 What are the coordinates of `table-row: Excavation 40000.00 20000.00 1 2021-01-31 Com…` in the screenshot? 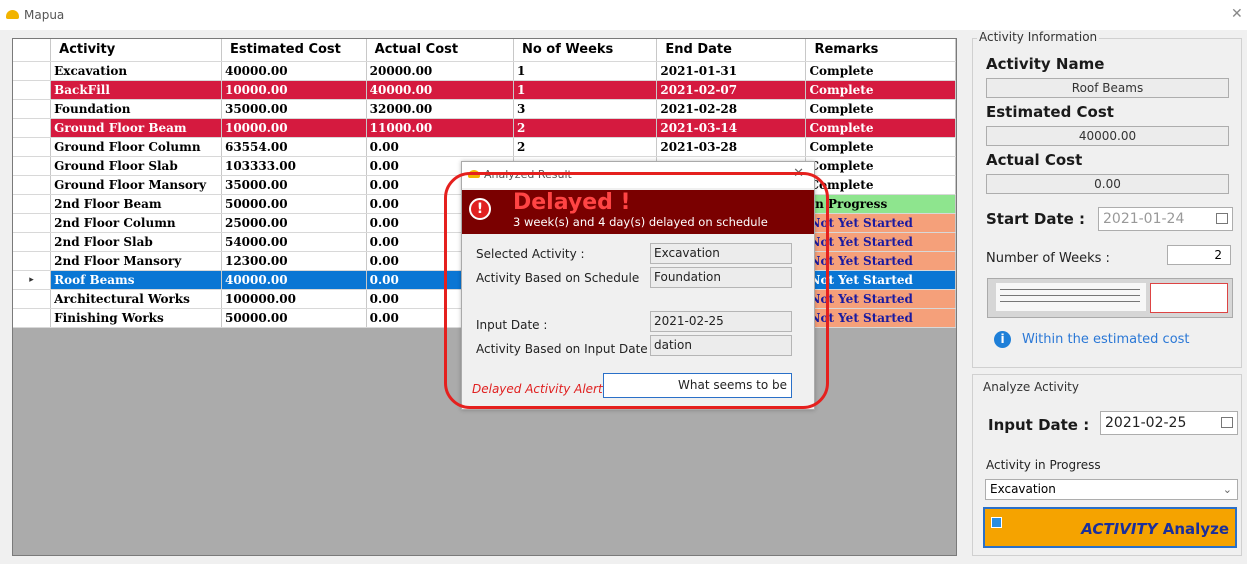 It's located at (484, 71).